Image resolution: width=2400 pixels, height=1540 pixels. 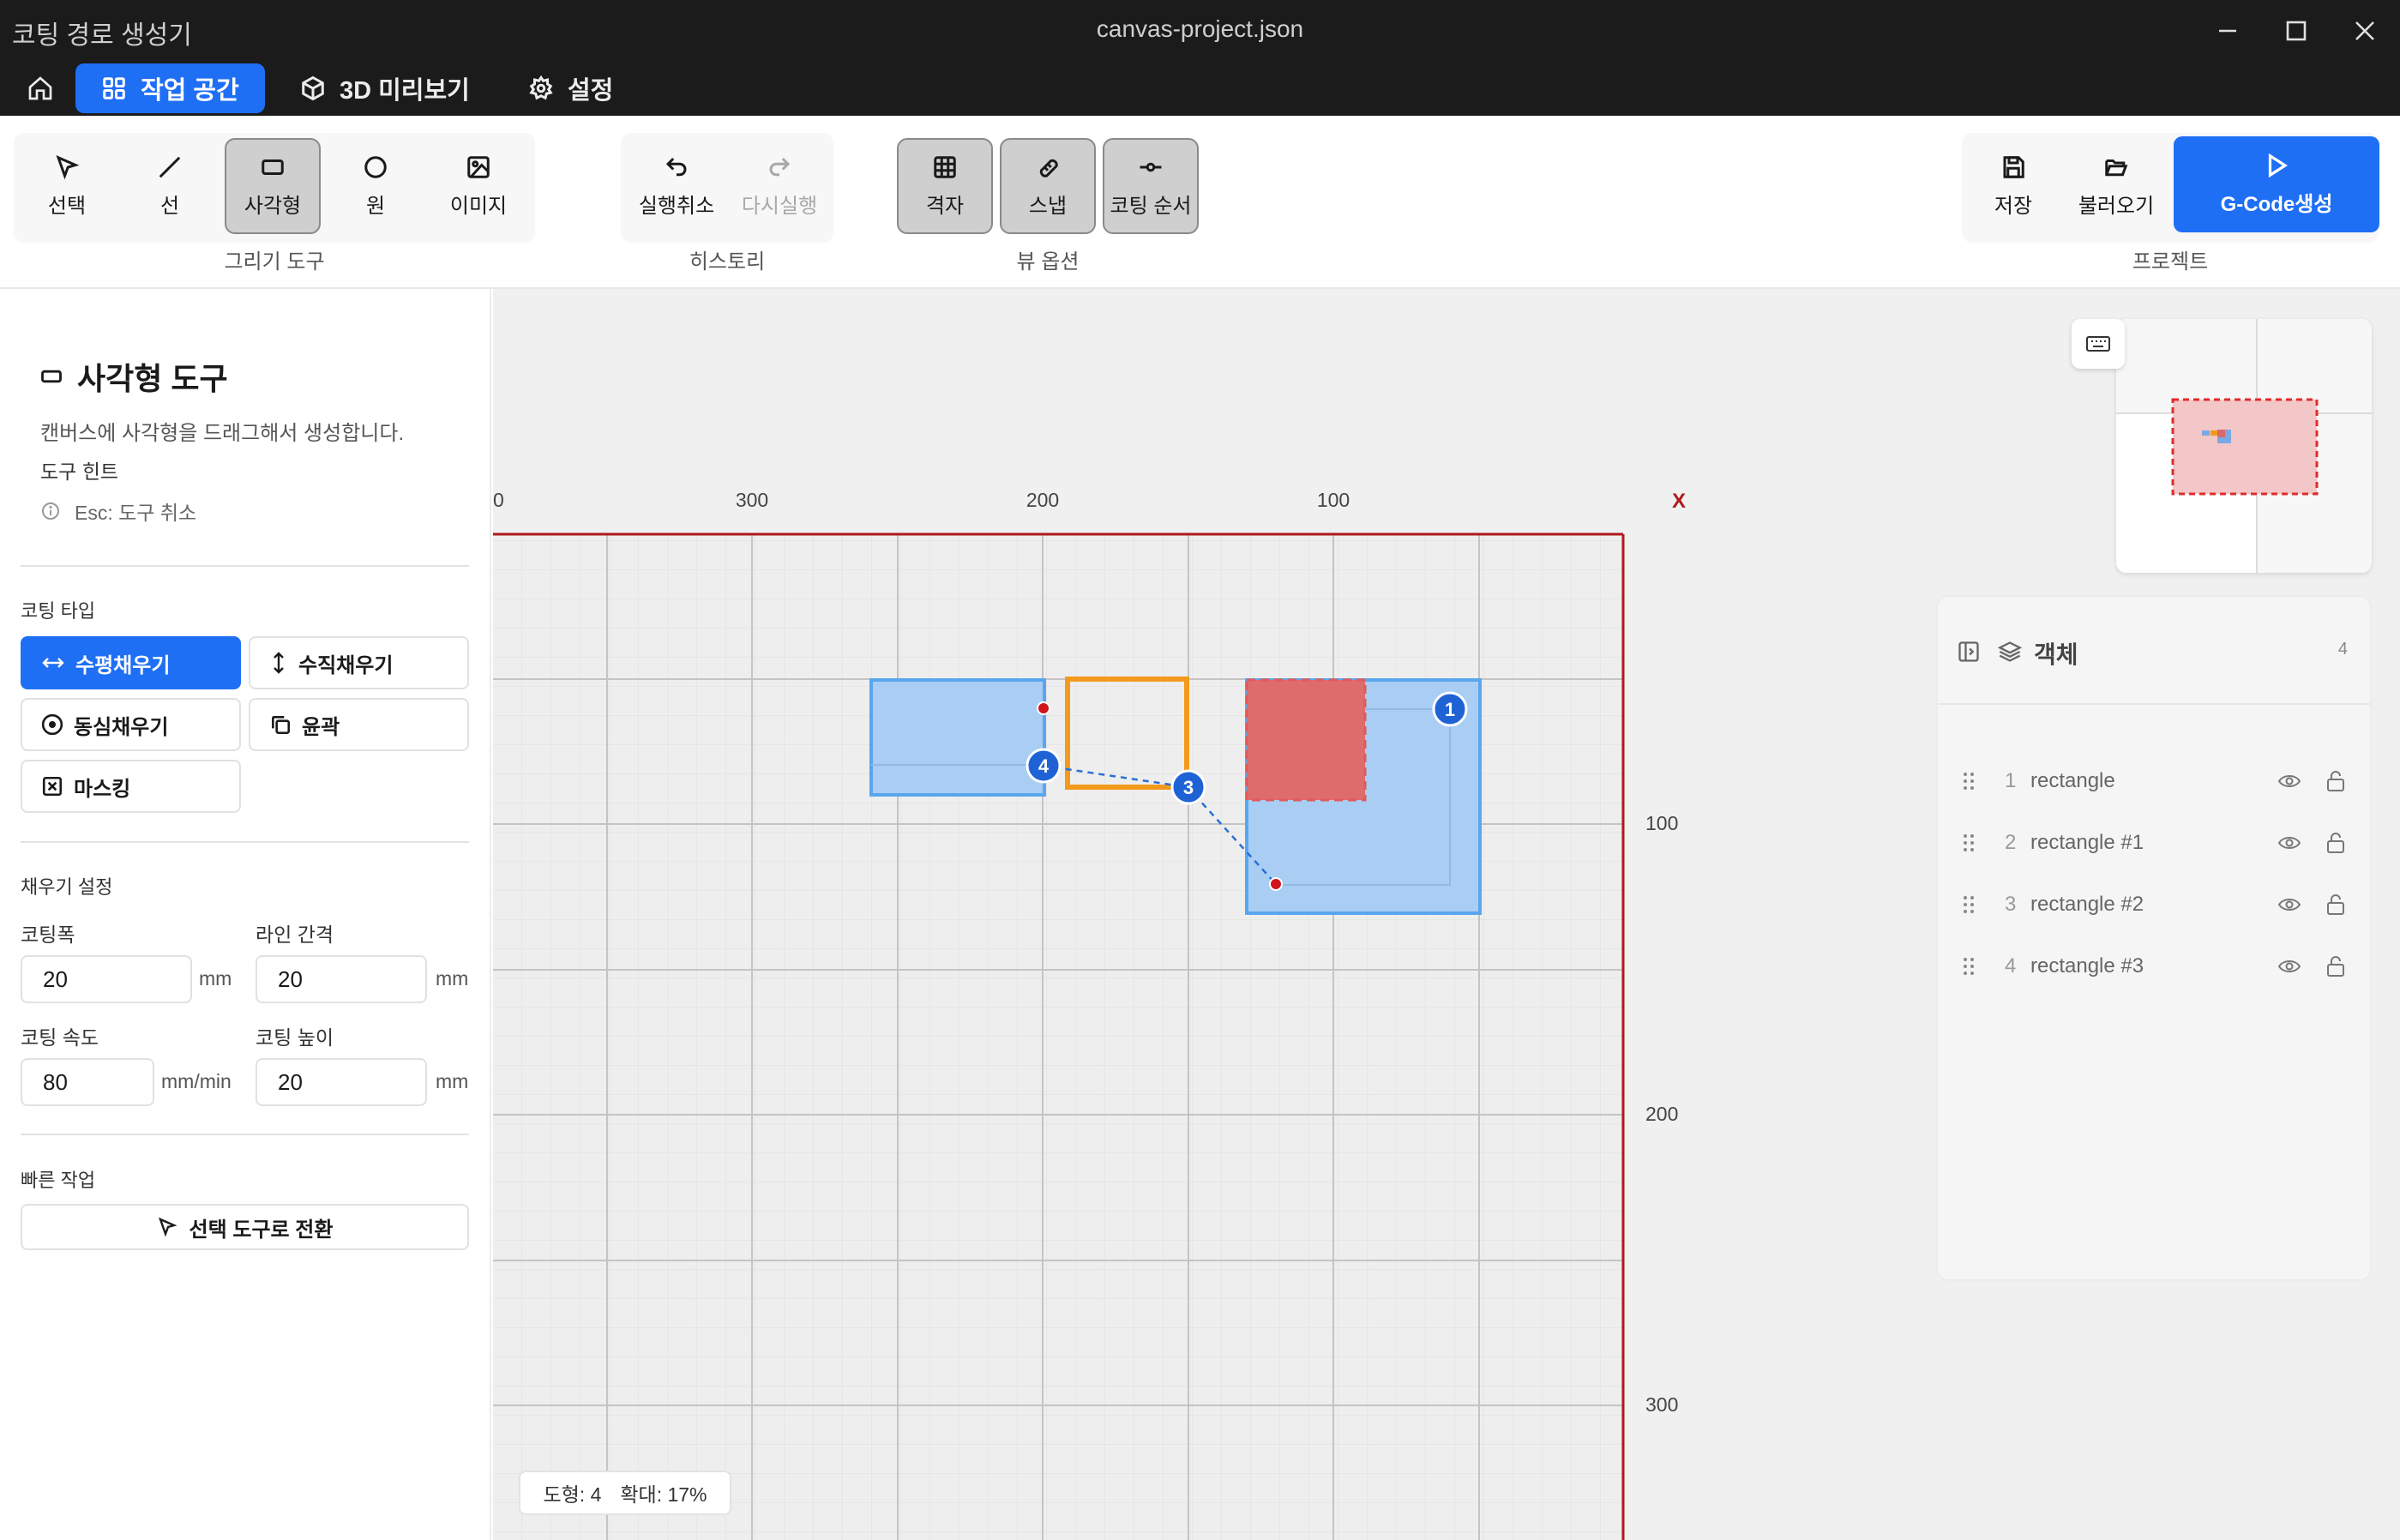 I want to click on load-label: 불러오기, so click(x=2116, y=206).